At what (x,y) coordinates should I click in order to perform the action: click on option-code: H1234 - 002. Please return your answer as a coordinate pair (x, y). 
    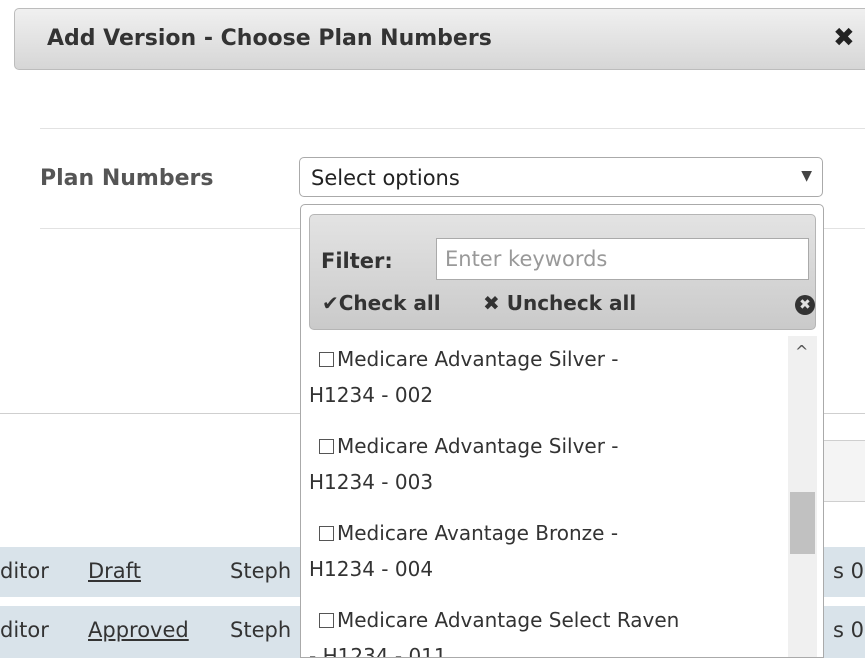
    Looking at the image, I should click on (371, 395).